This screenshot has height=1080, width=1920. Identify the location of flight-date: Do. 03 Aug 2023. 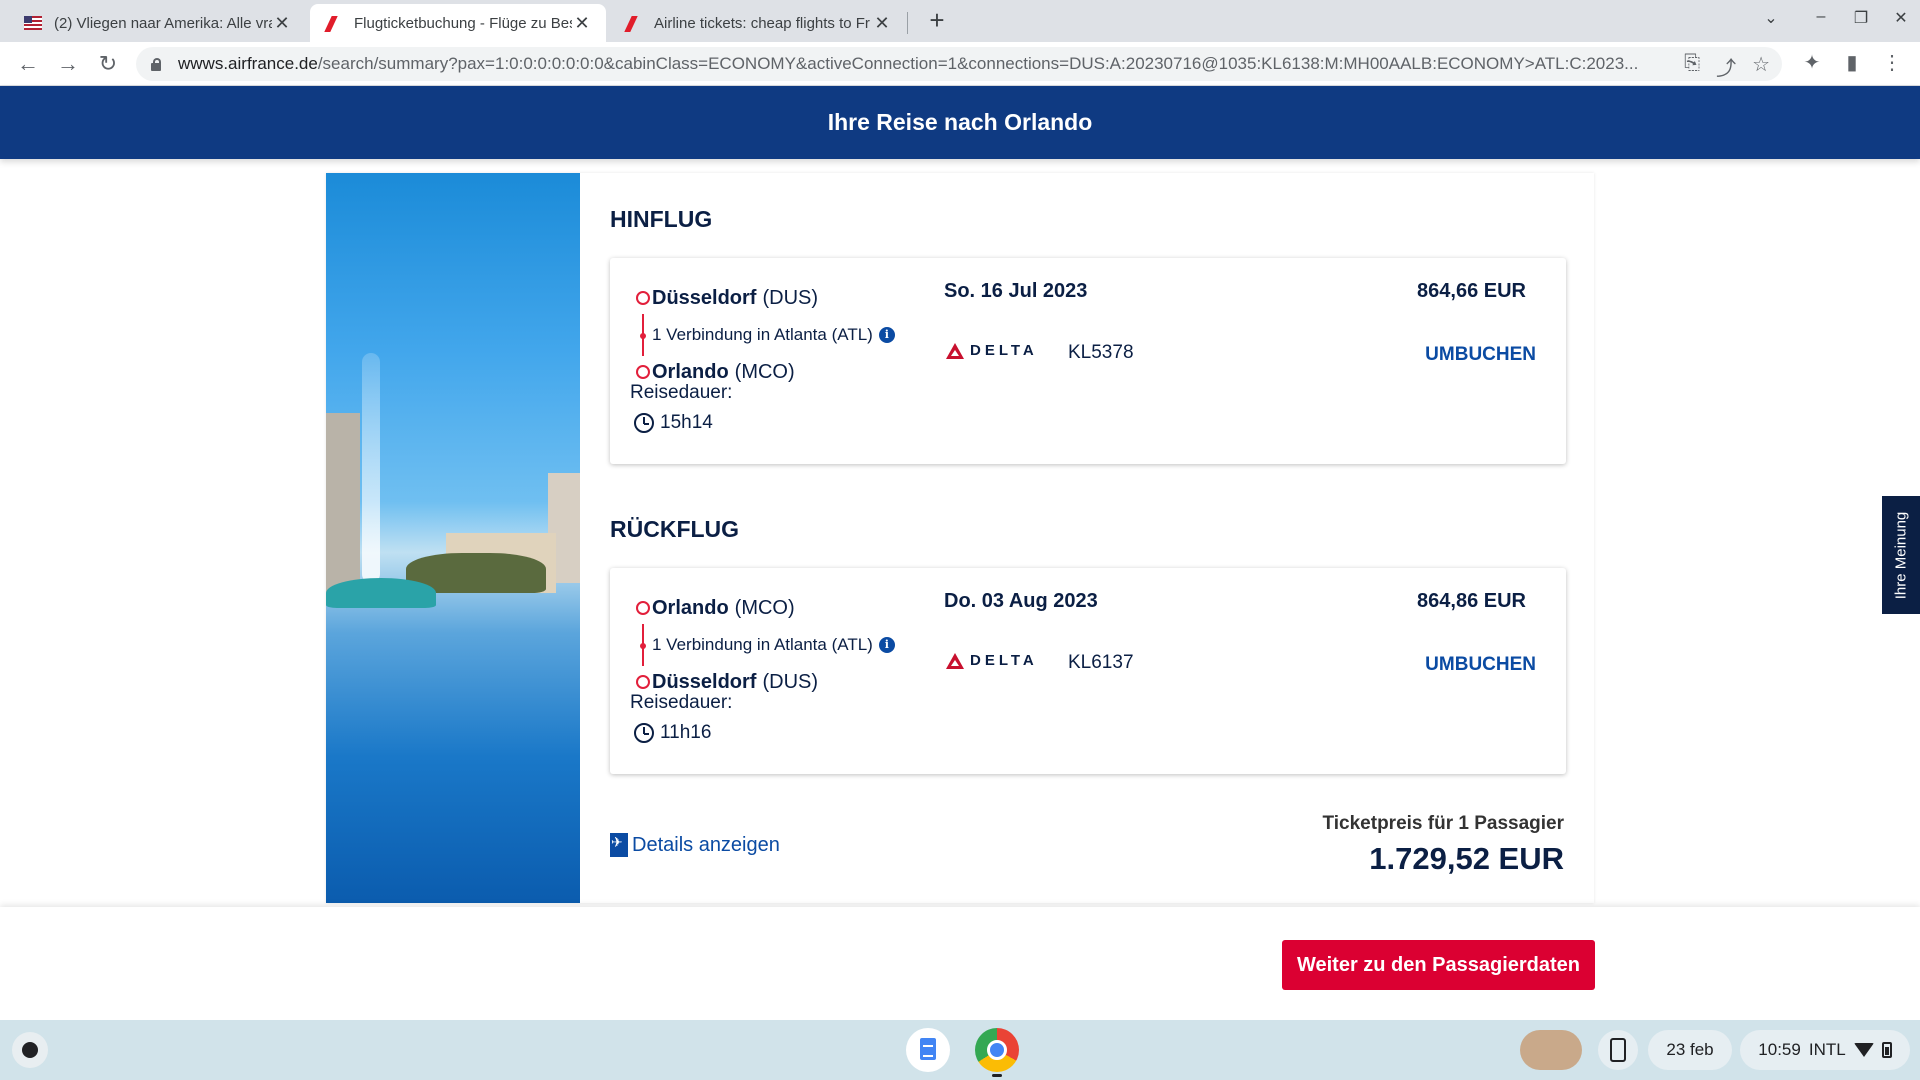
(1021, 601).